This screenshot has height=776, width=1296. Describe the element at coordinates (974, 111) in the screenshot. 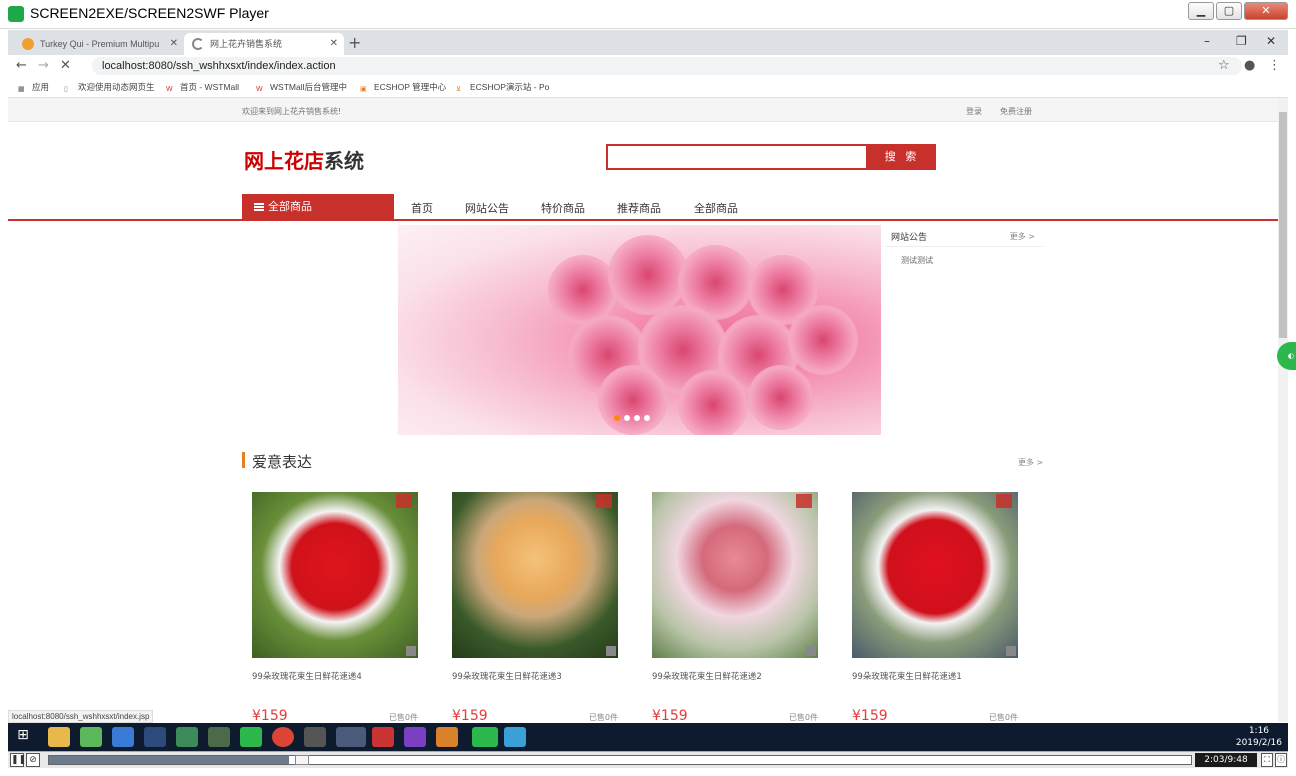

I see `login-link: 登录` at that location.